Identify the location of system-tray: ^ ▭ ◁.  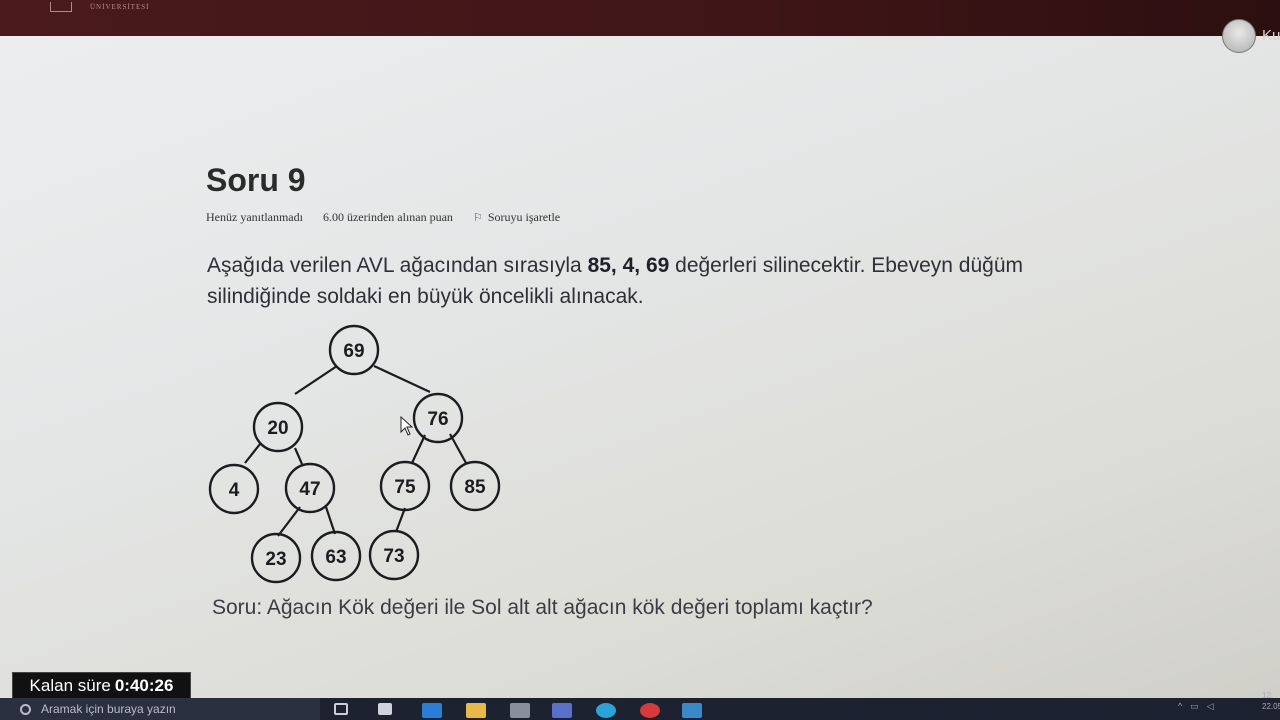
(1196, 706).